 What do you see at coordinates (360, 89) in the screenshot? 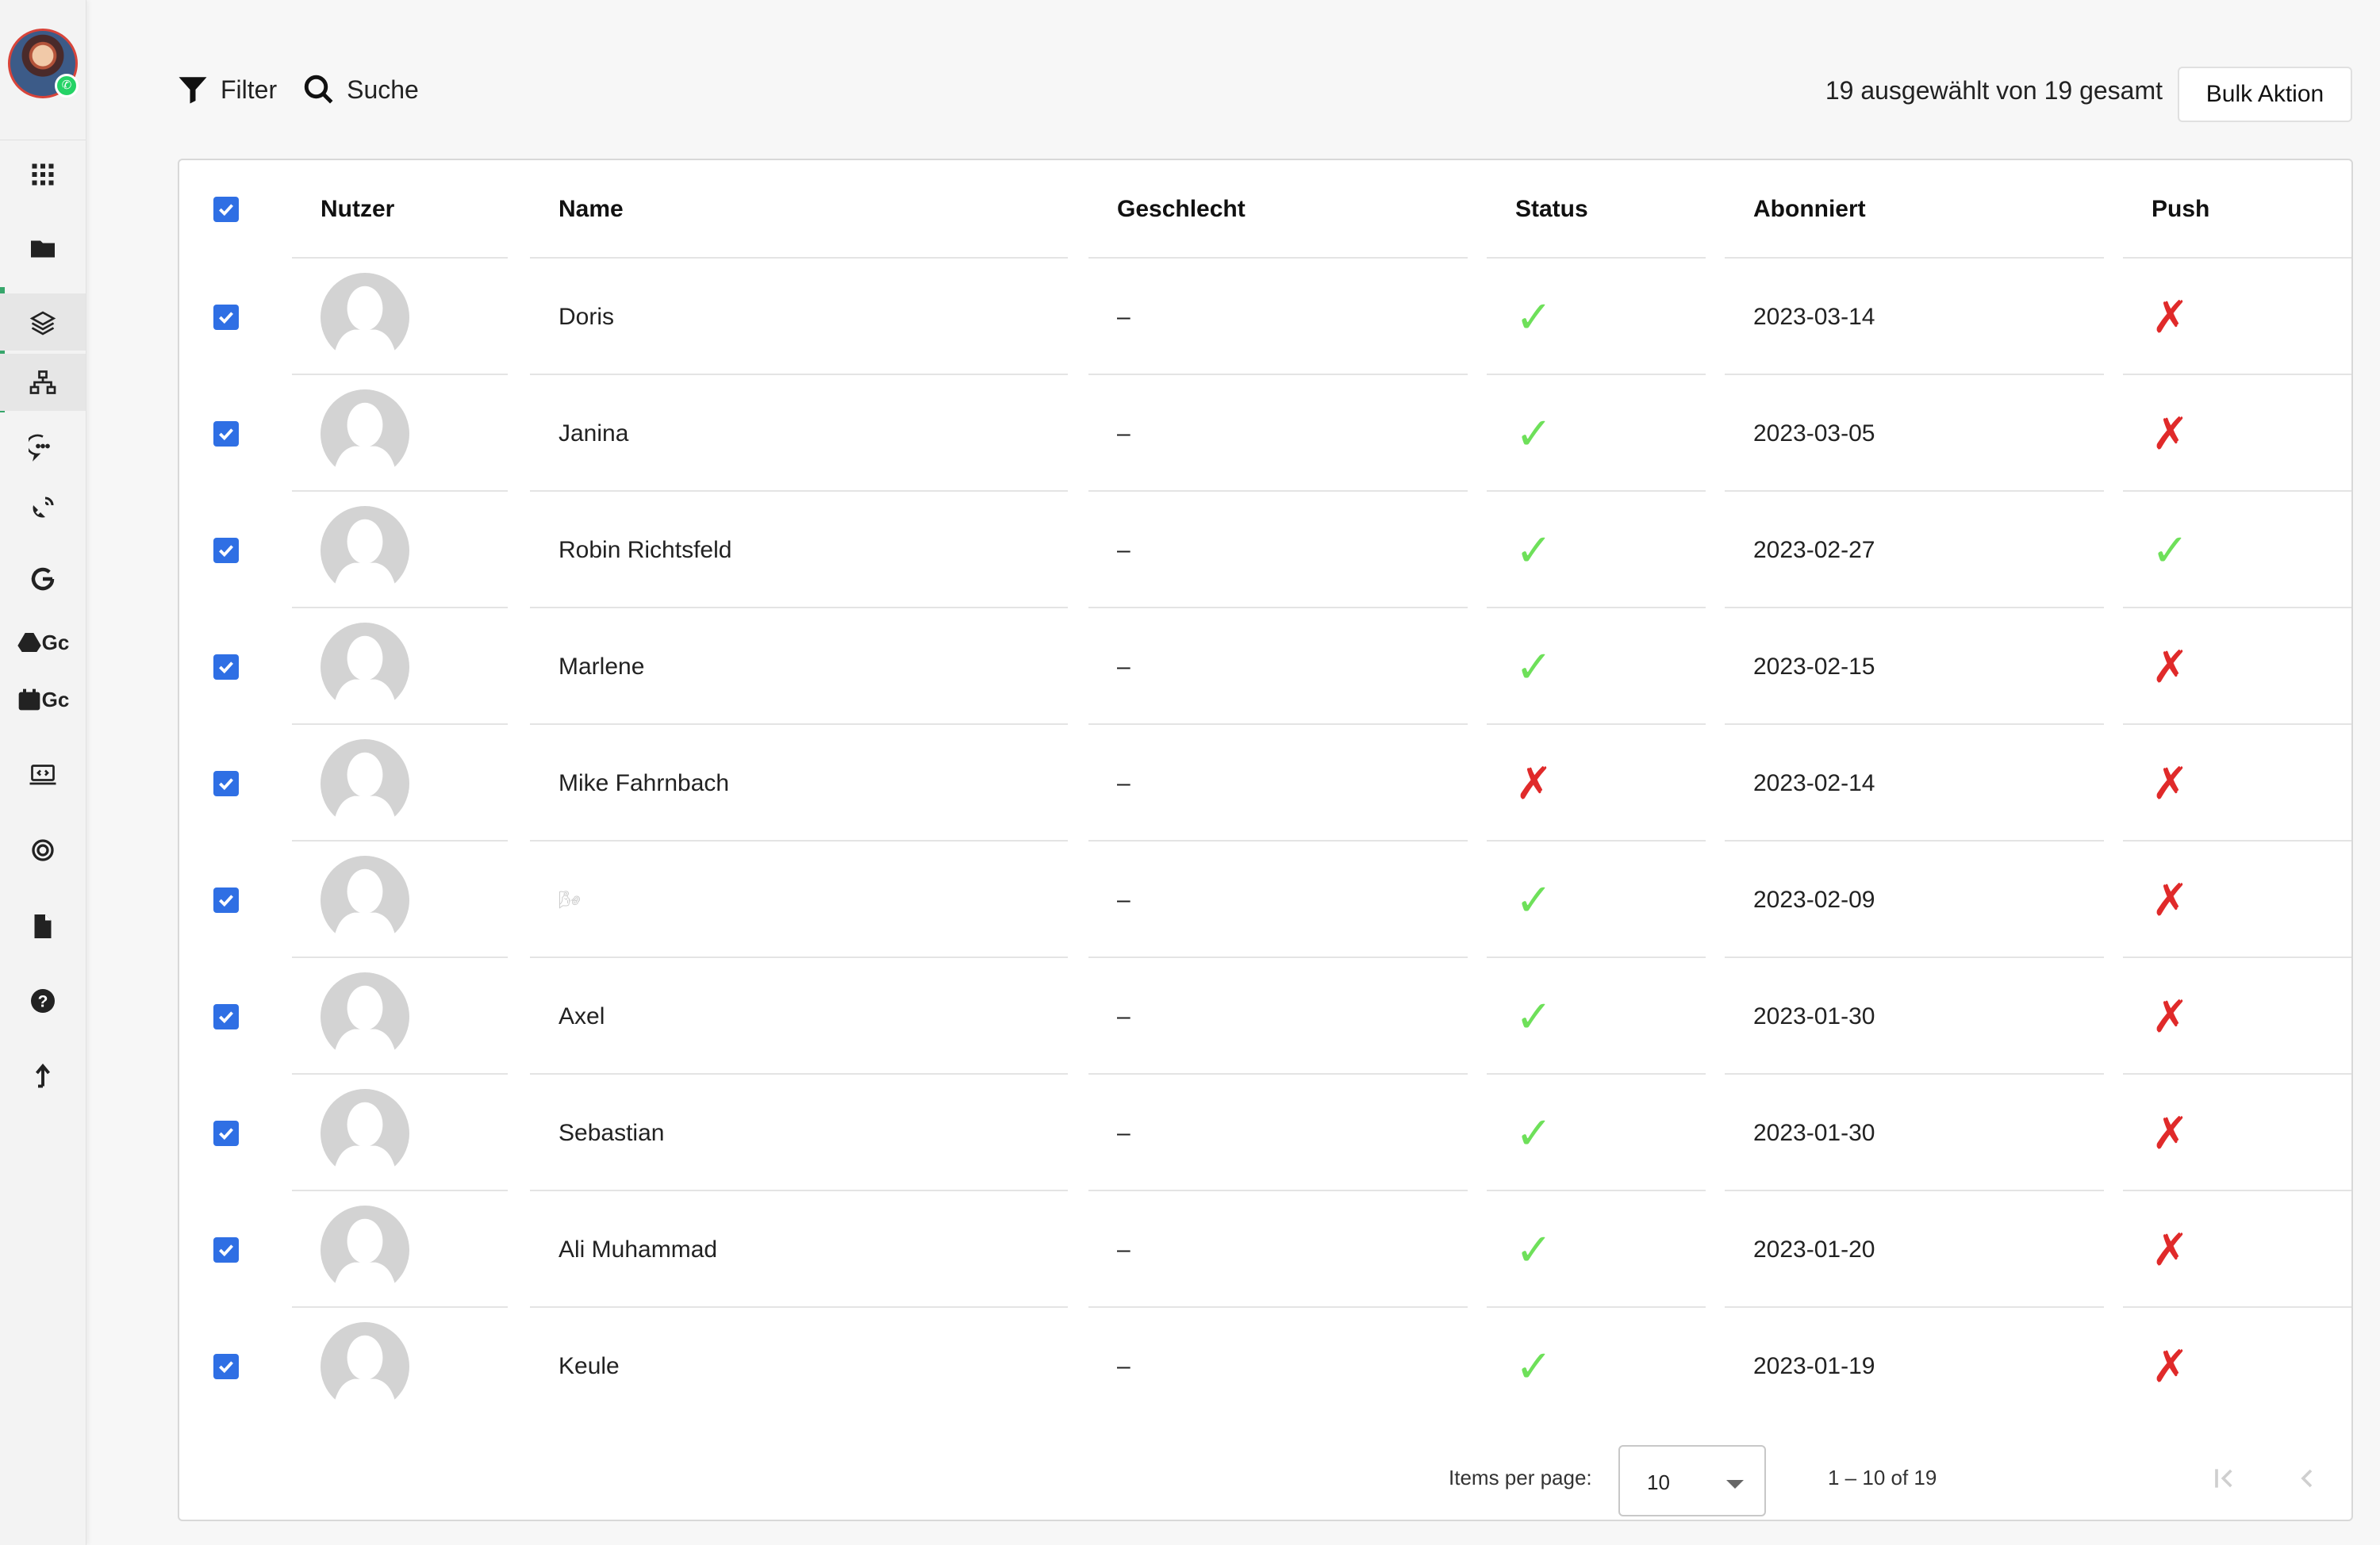
I see `search-button: Suche` at bounding box center [360, 89].